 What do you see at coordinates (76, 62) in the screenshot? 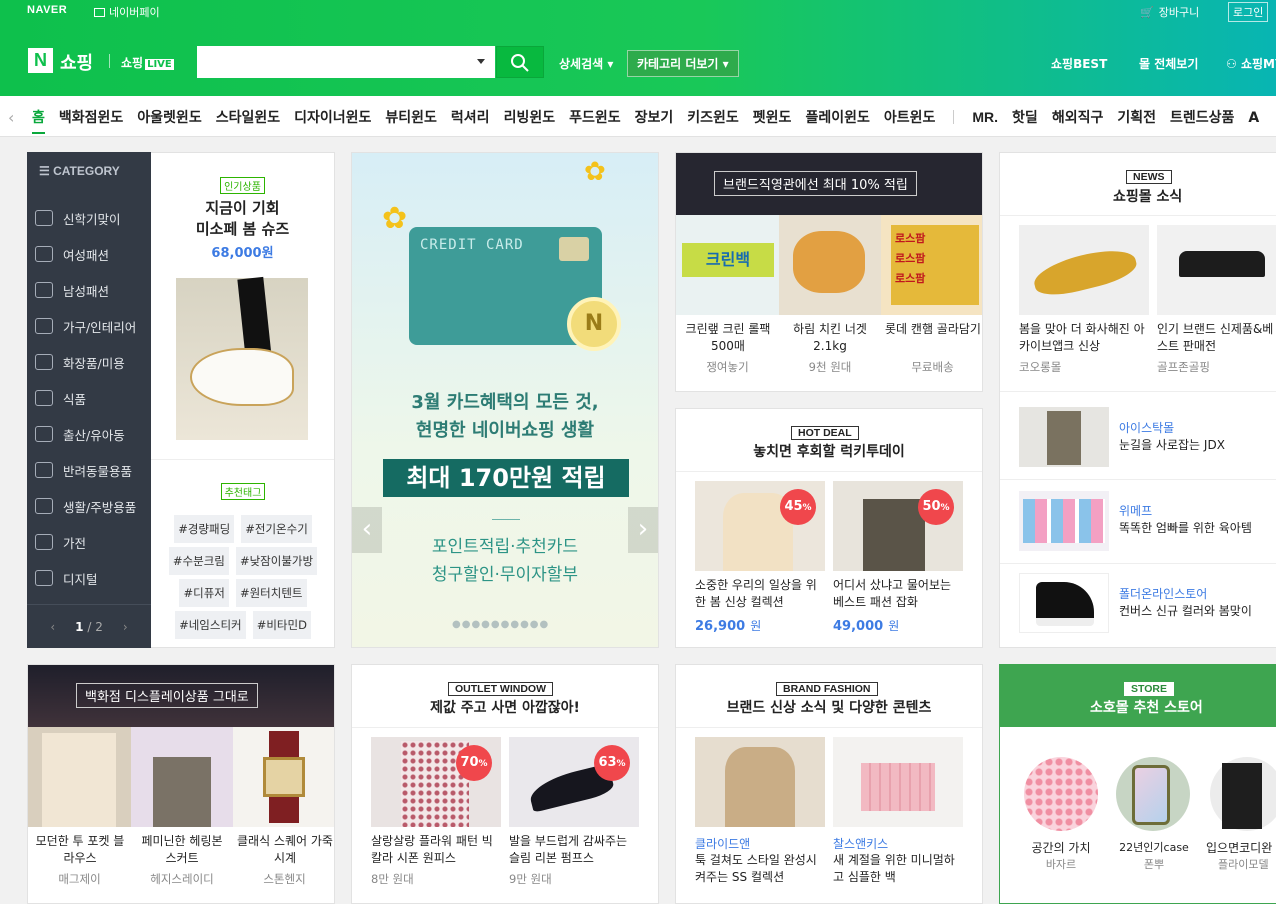
I see `shopping-logo-text: 쇼핑` at bounding box center [76, 62].